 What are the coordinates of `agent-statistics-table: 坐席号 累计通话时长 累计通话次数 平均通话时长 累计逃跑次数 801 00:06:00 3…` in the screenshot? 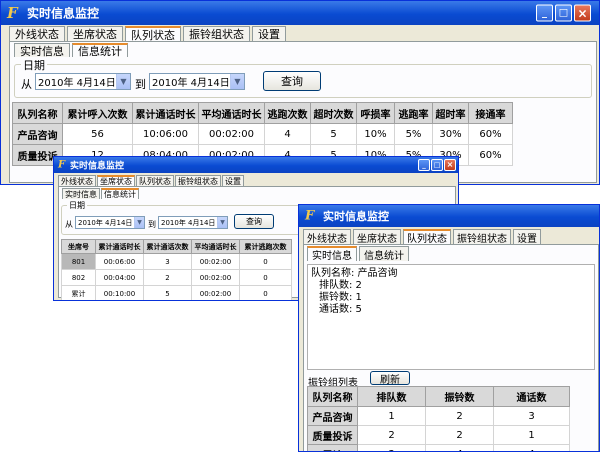 It's located at (176, 269).